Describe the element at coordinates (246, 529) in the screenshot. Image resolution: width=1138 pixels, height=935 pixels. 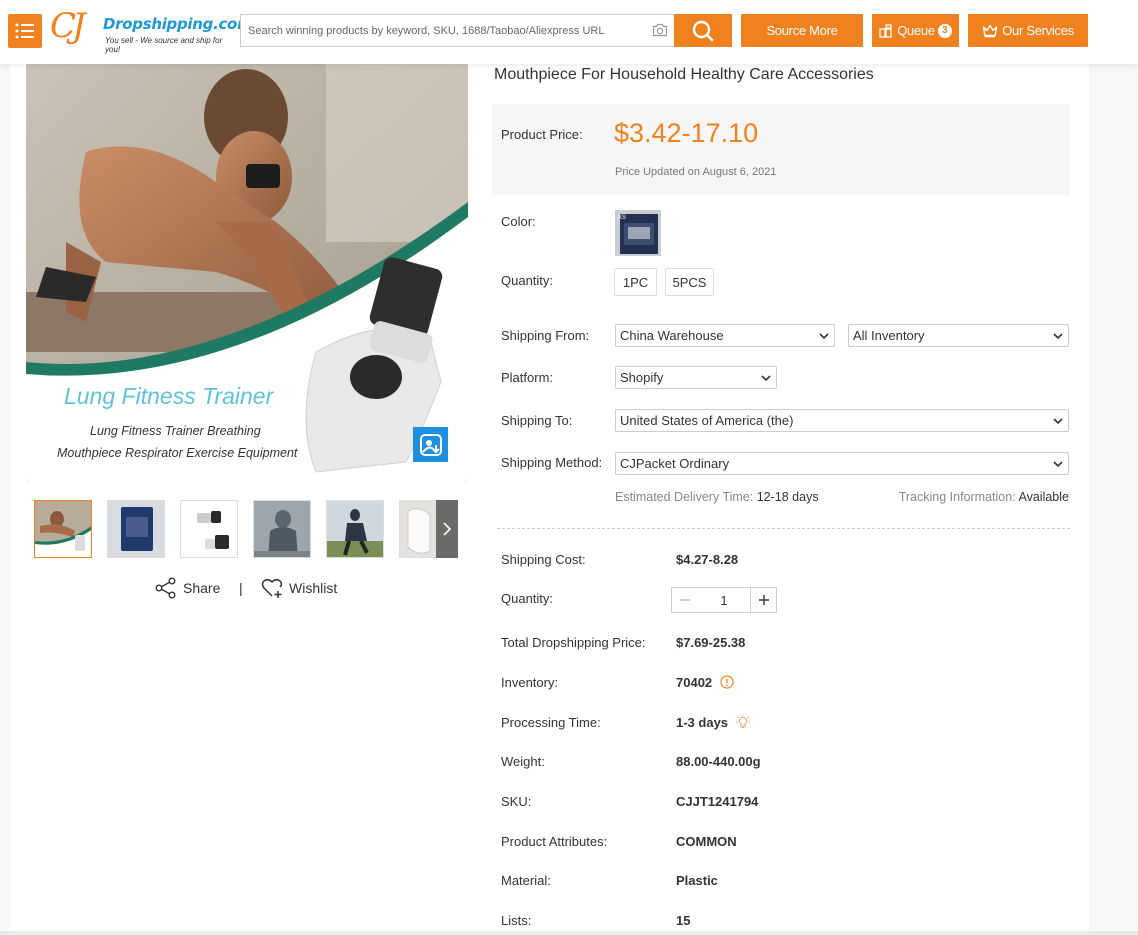
I see `thumbnail-strip` at that location.